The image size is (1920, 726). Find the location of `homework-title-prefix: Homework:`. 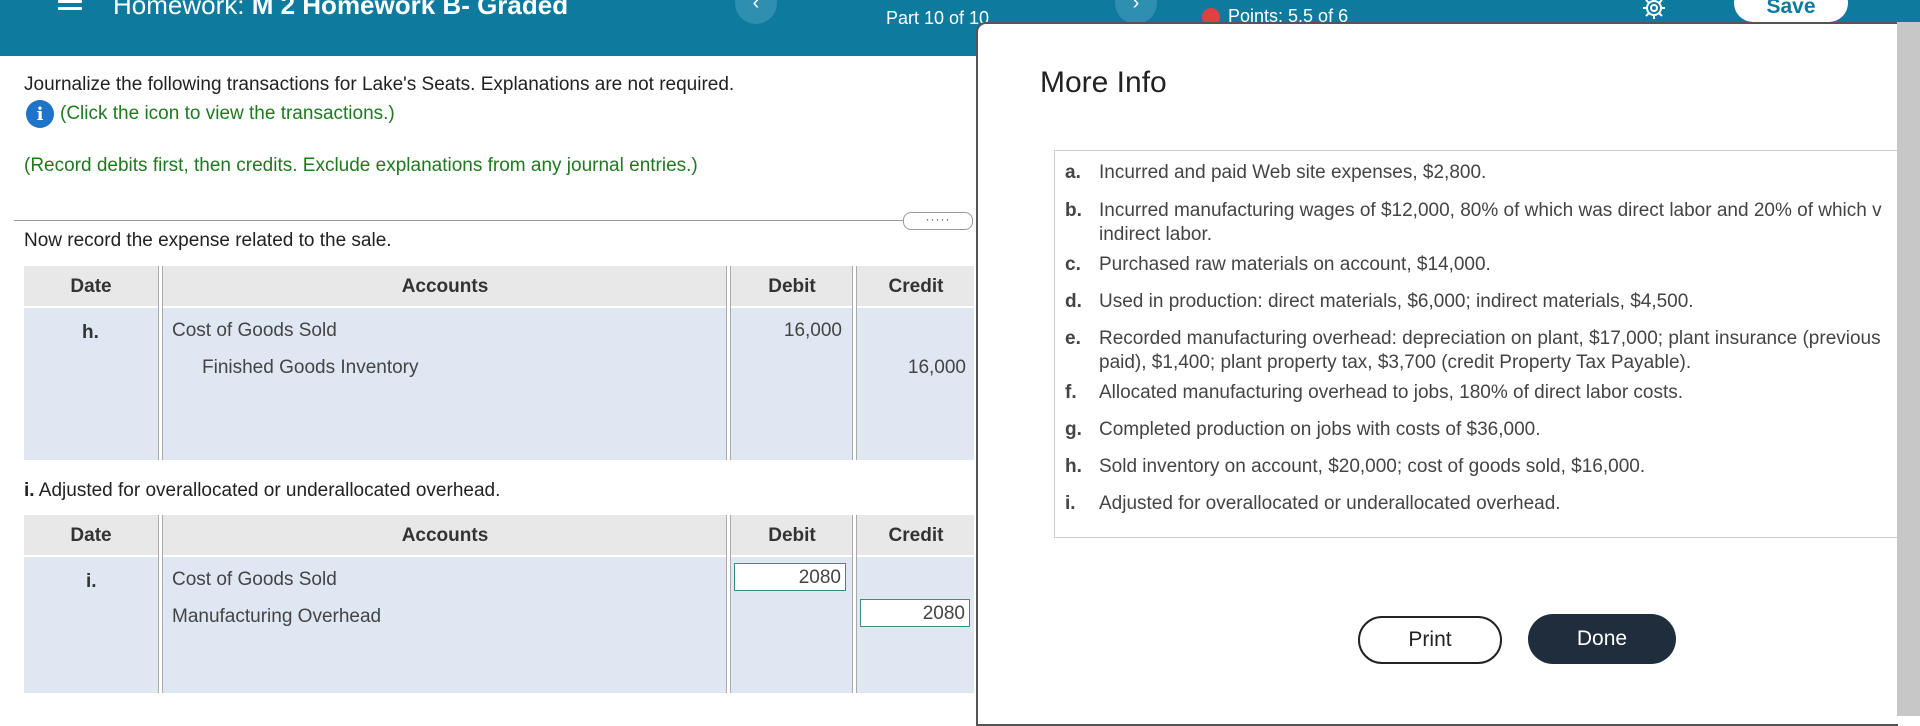

homework-title-prefix: Homework: is located at coordinates (179, 10).